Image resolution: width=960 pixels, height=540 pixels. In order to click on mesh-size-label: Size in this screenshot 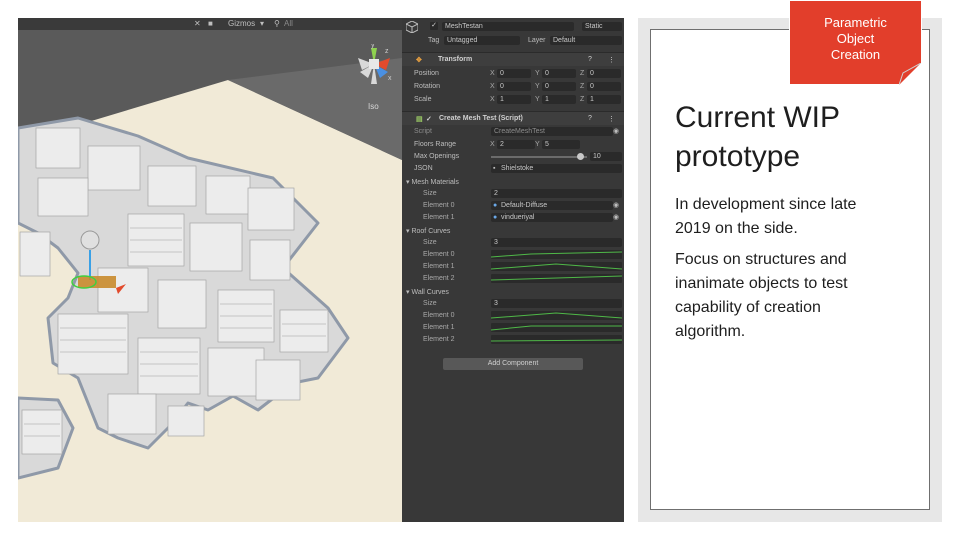, I will do `click(430, 193)`.